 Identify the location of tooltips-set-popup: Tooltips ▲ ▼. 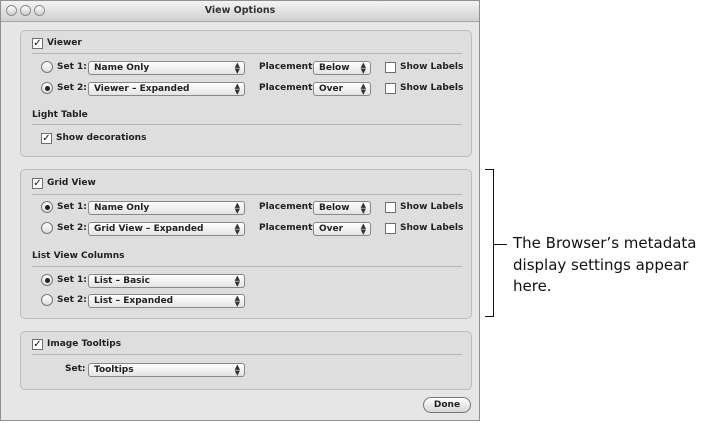
(166, 370).